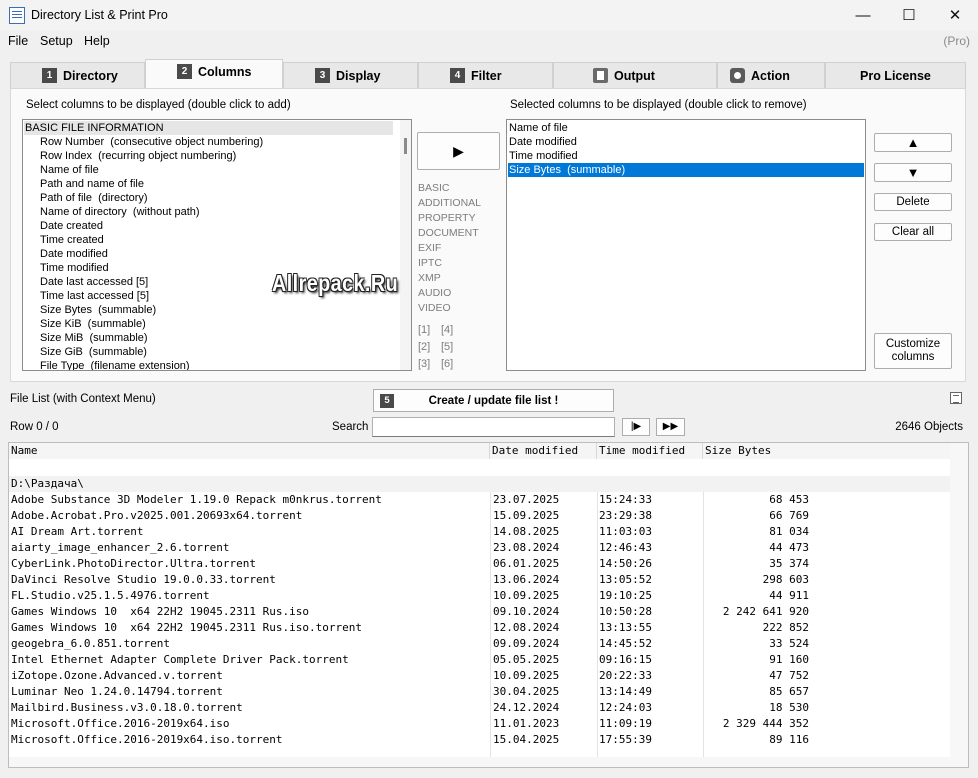  What do you see at coordinates (913, 172) in the screenshot?
I see `move-down-button: ▼` at bounding box center [913, 172].